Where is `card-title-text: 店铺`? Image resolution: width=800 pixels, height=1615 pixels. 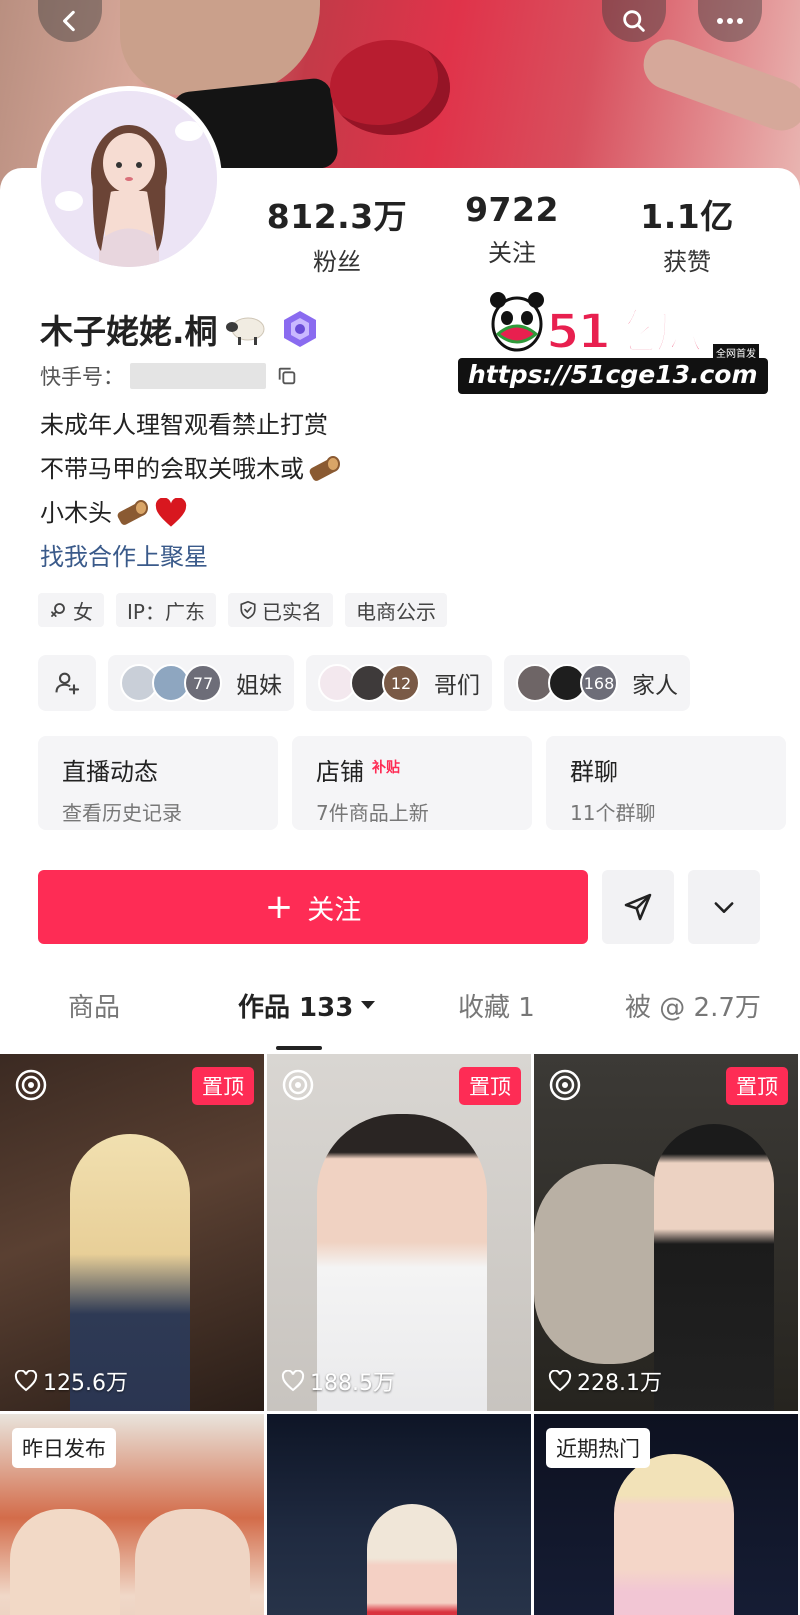
card-title-text: 店铺 is located at coordinates (340, 772).